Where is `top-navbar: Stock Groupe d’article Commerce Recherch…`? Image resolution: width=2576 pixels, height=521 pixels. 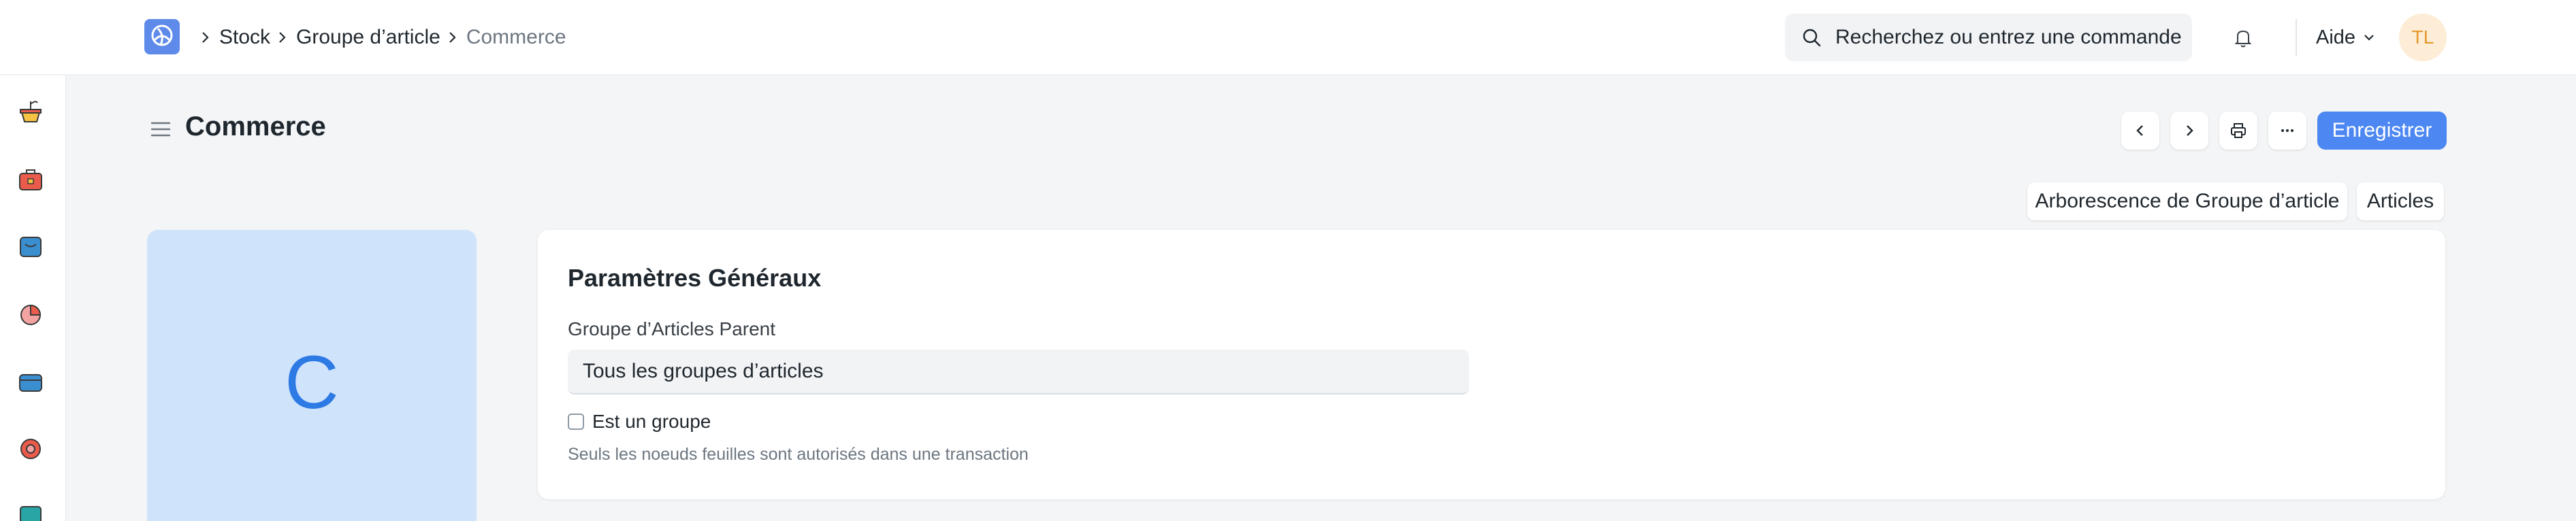
top-navbar: Stock Groupe d’article Commerce Recherch… is located at coordinates (1288, 37).